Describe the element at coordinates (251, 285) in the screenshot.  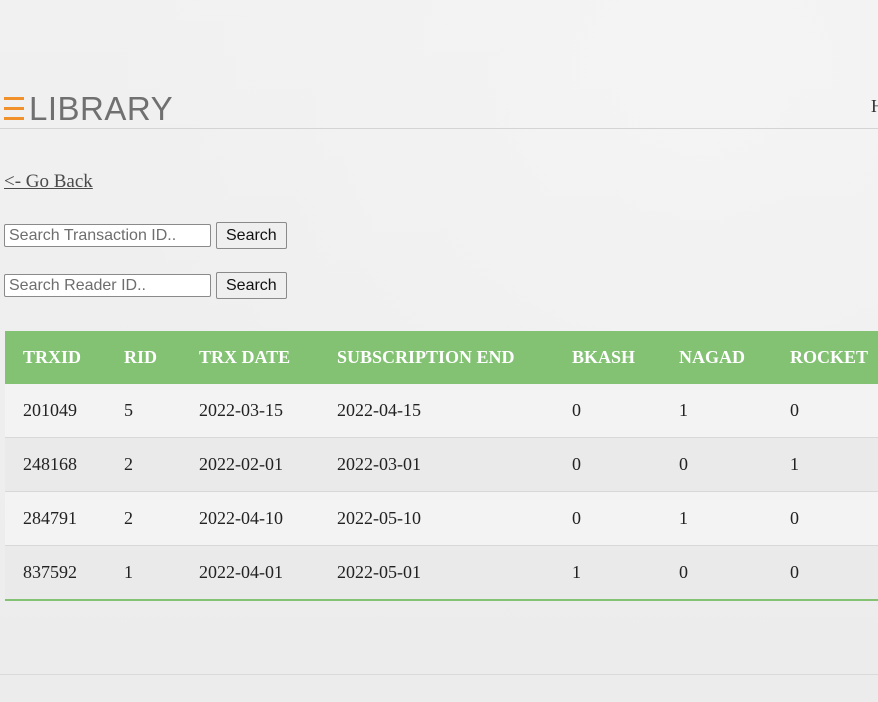
I see `reader-search-button: Search` at that location.